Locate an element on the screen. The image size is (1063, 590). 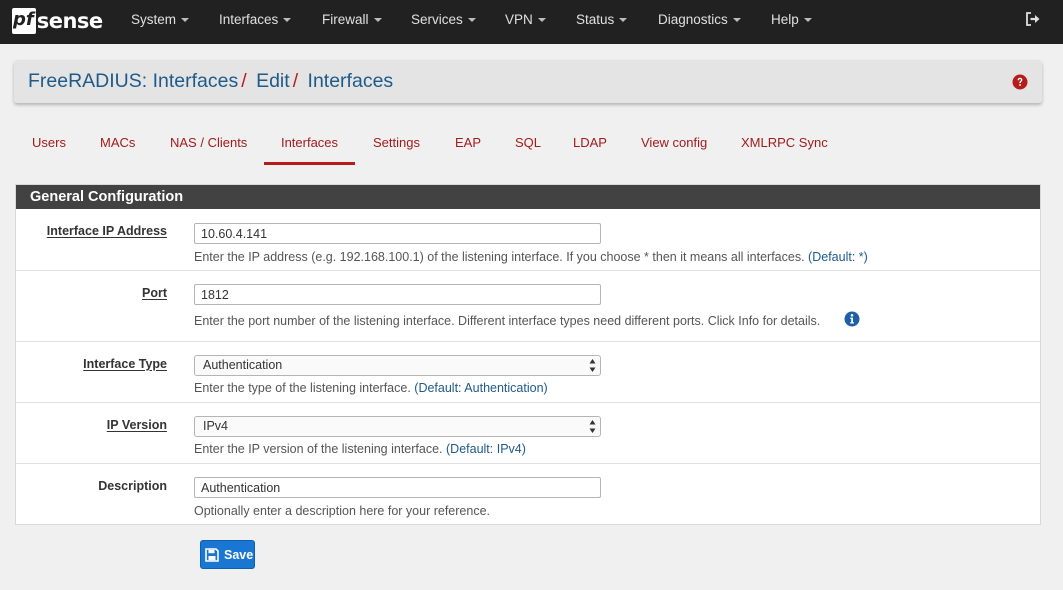
breadcrumb-edit-link: Edit is located at coordinates (273, 81).